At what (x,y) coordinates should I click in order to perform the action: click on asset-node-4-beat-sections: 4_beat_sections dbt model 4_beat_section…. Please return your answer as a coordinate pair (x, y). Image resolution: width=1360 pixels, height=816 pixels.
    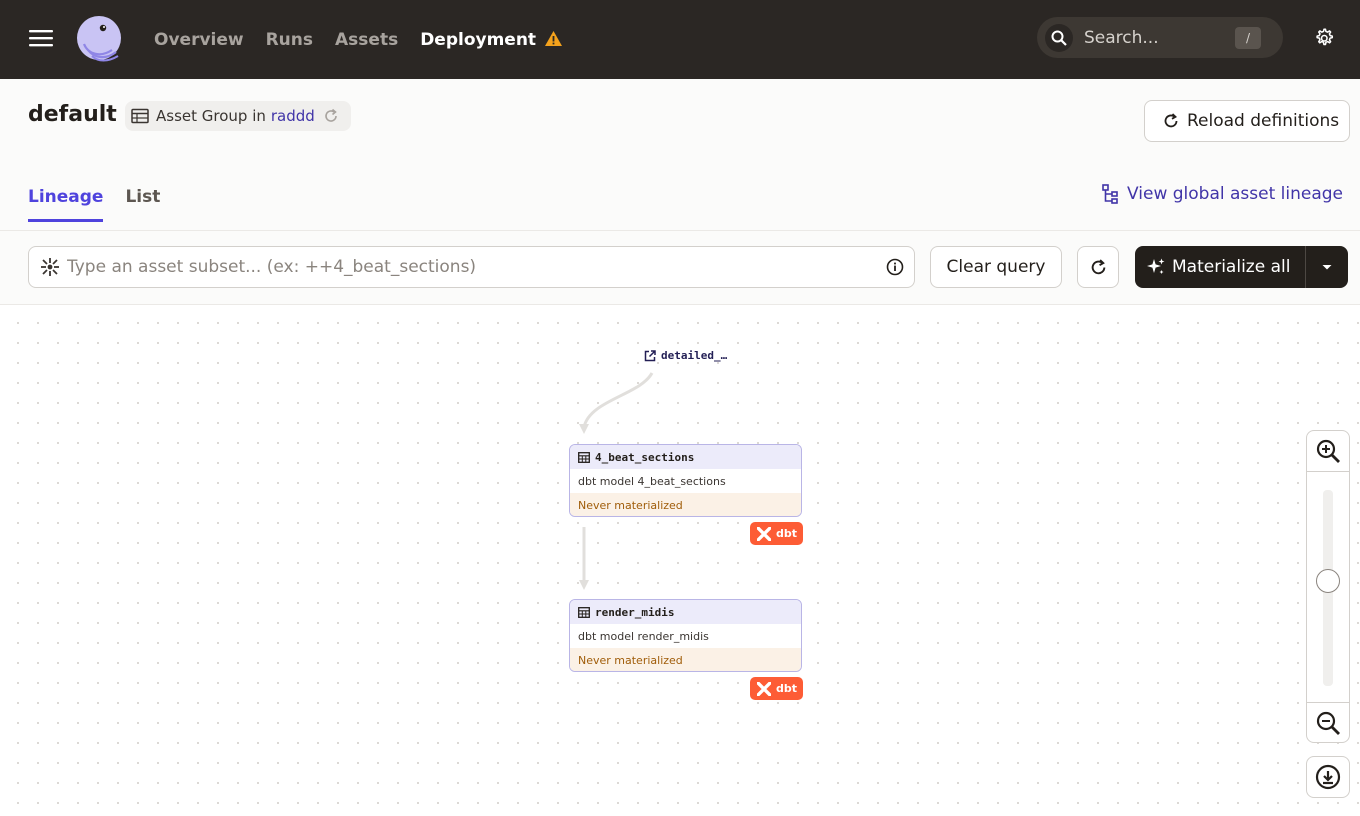
    Looking at the image, I should click on (685, 480).